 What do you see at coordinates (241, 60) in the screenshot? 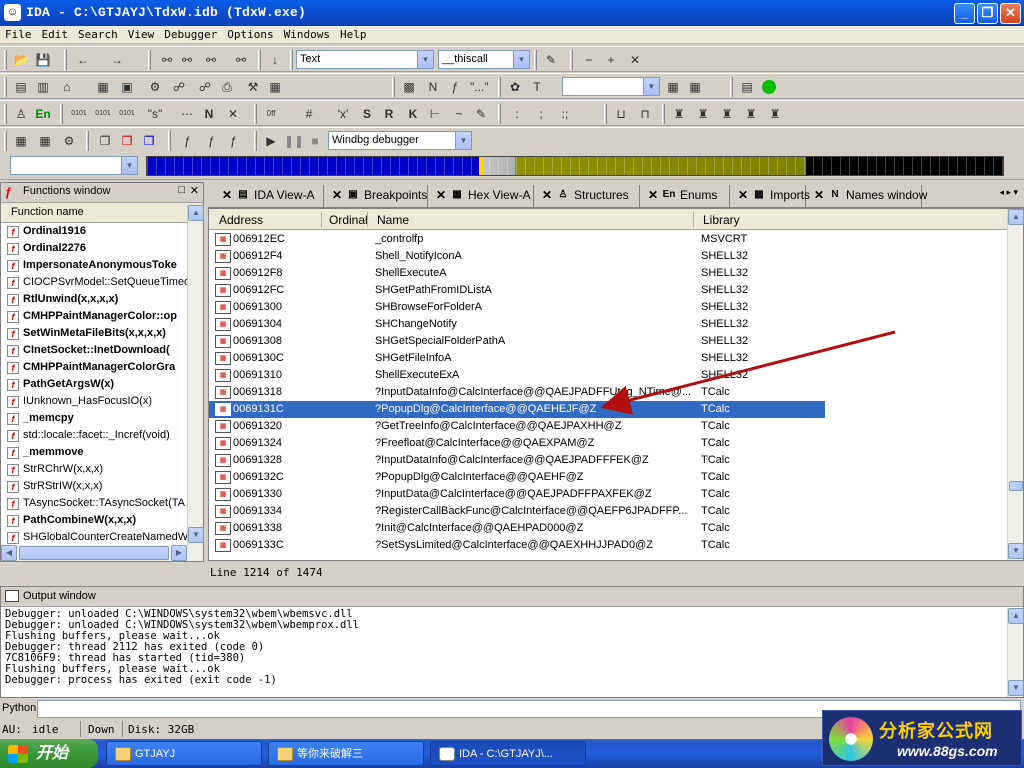
I see `binoculars-red-icon: ⚯` at bounding box center [241, 60].